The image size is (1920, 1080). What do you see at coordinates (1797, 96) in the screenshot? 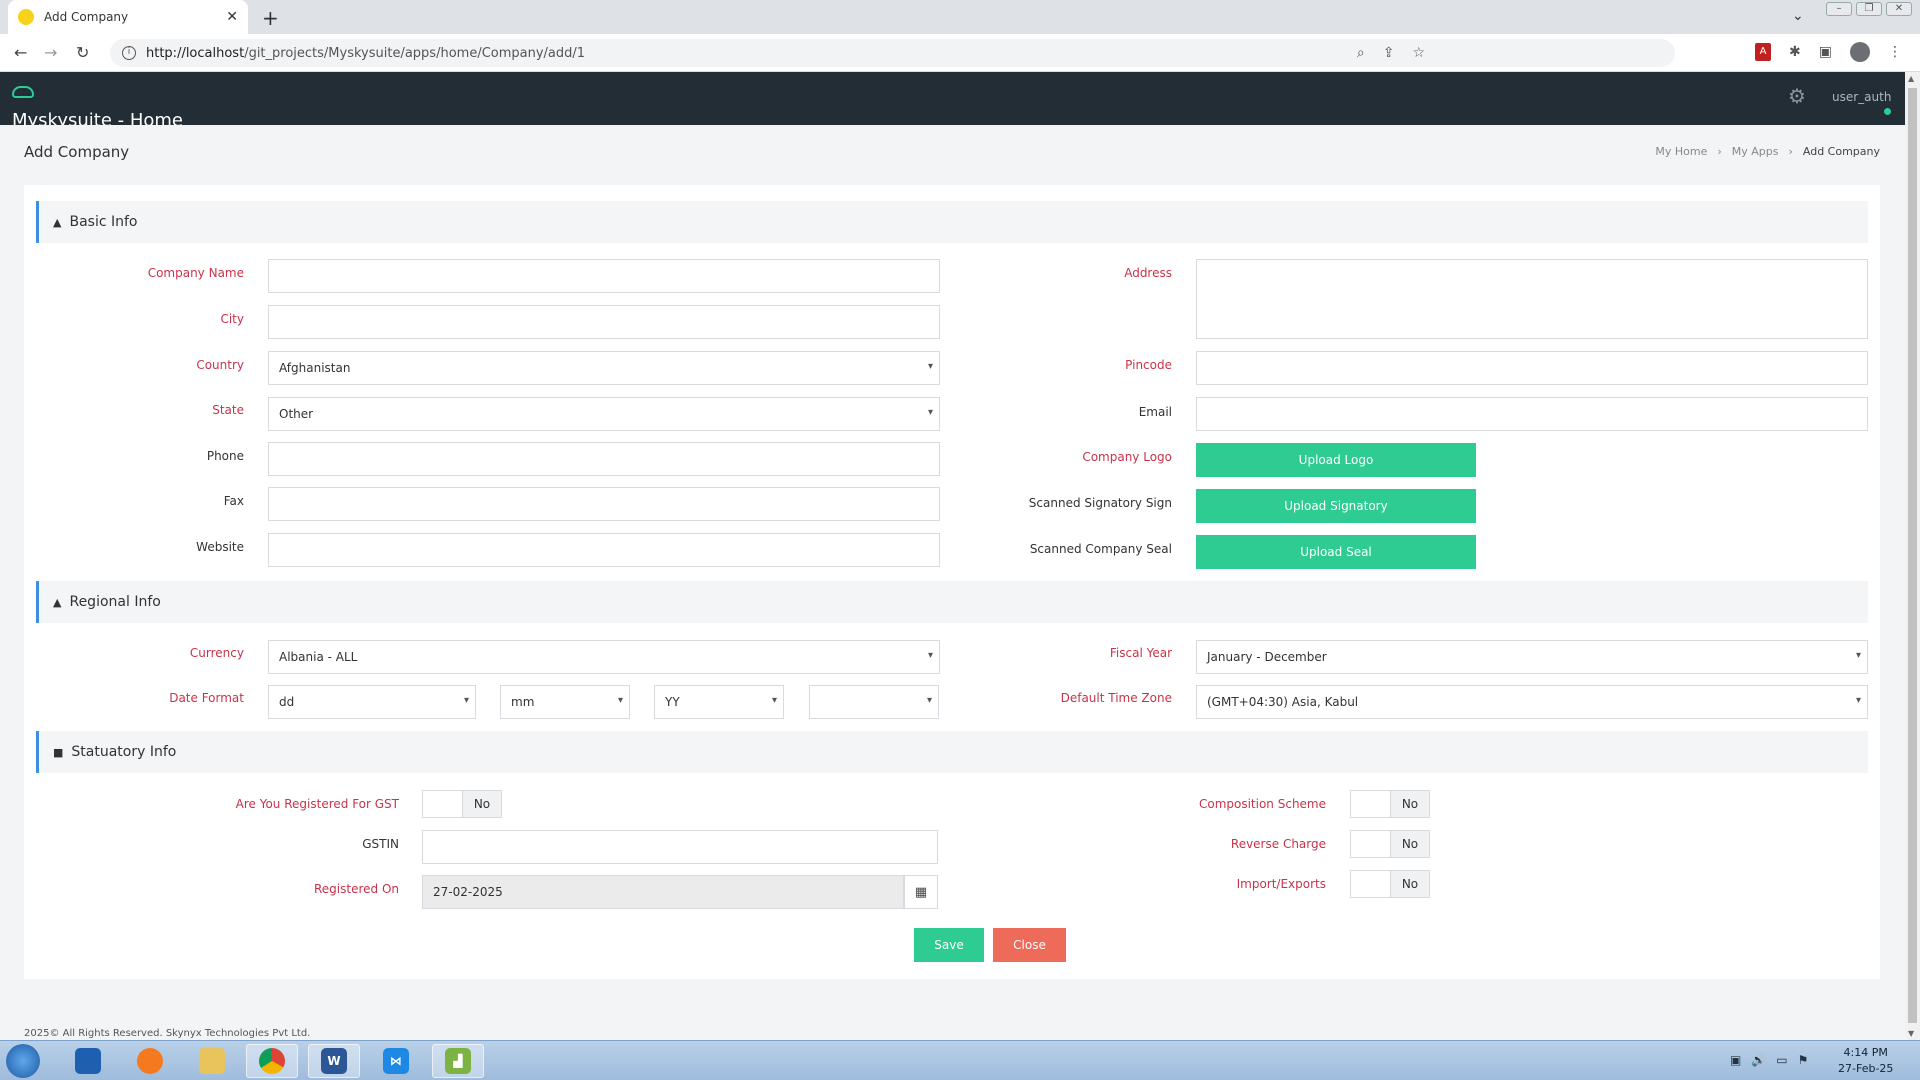
I see `gear-icon: ⚙` at bounding box center [1797, 96].